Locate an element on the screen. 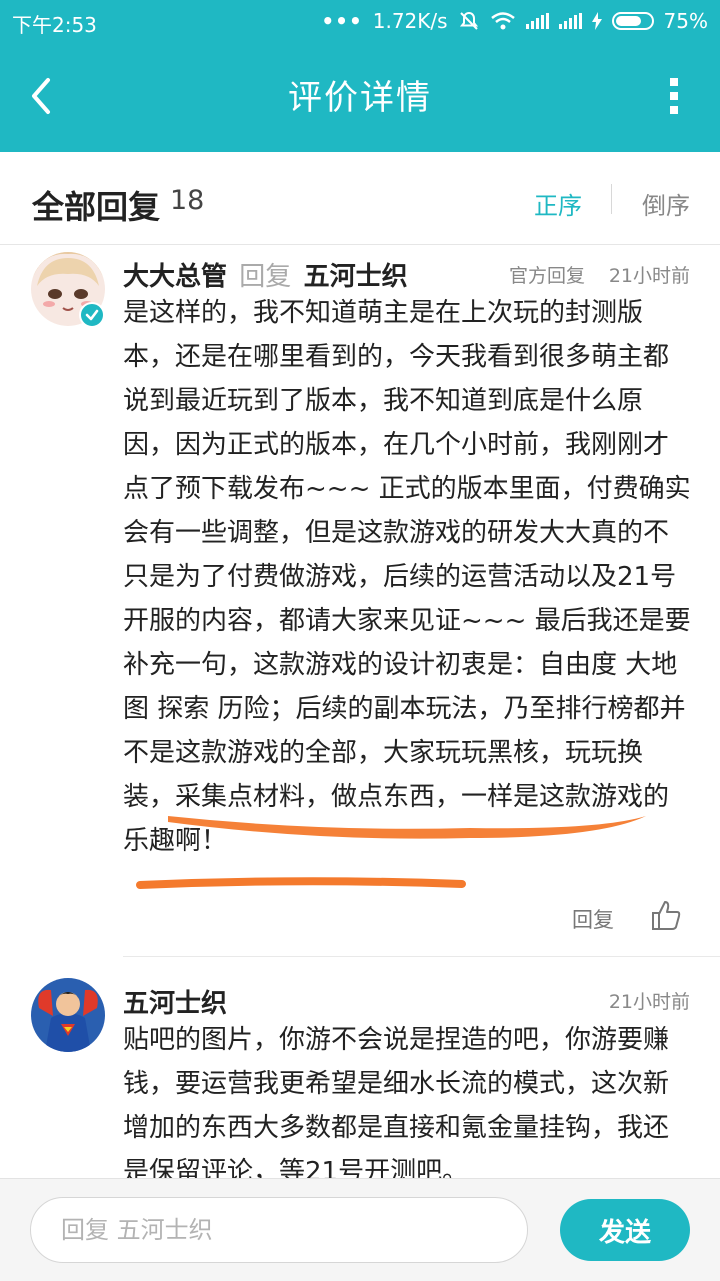 The height and width of the screenshot is (1281, 720). reply-target-name: 五河士织 is located at coordinates (356, 277).